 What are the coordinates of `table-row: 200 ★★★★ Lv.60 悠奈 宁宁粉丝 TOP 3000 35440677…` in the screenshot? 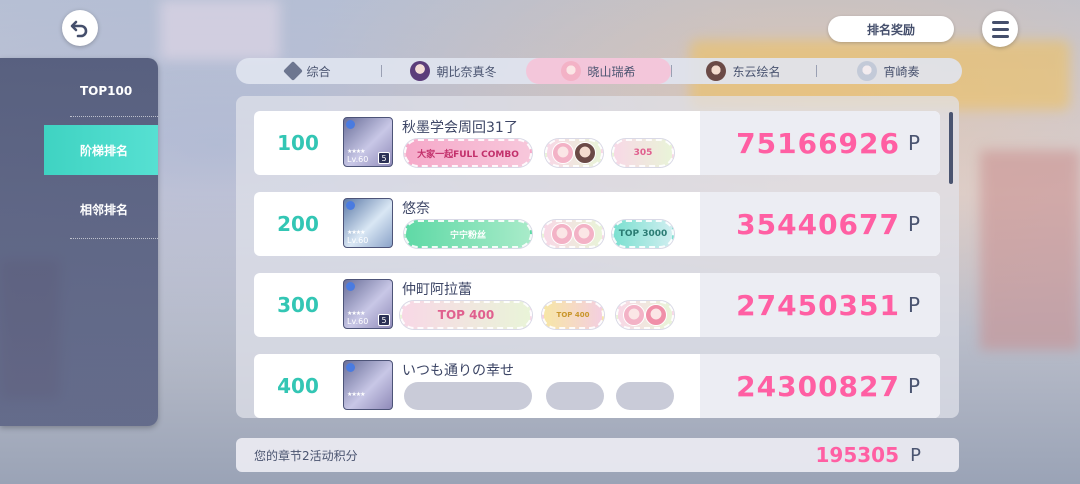 It's located at (597, 224).